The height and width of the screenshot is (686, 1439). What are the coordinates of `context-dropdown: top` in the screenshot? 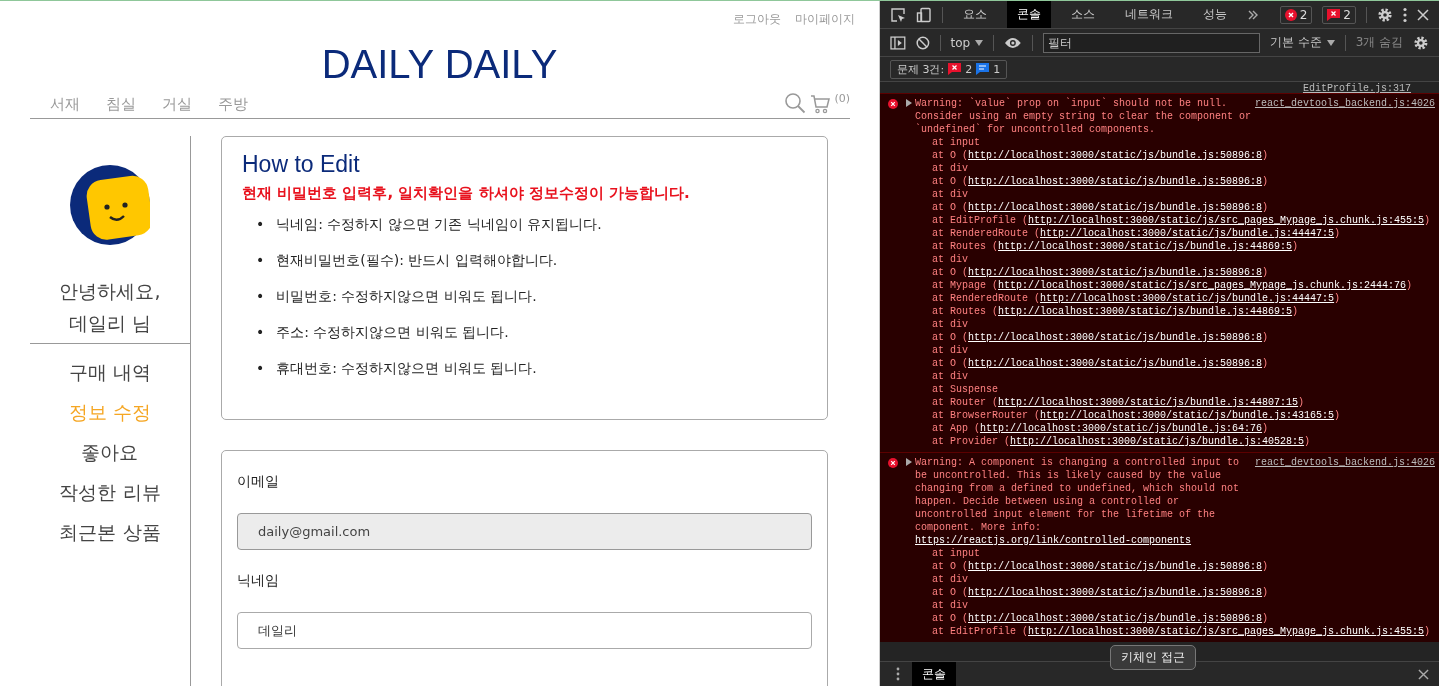 It's located at (967, 42).